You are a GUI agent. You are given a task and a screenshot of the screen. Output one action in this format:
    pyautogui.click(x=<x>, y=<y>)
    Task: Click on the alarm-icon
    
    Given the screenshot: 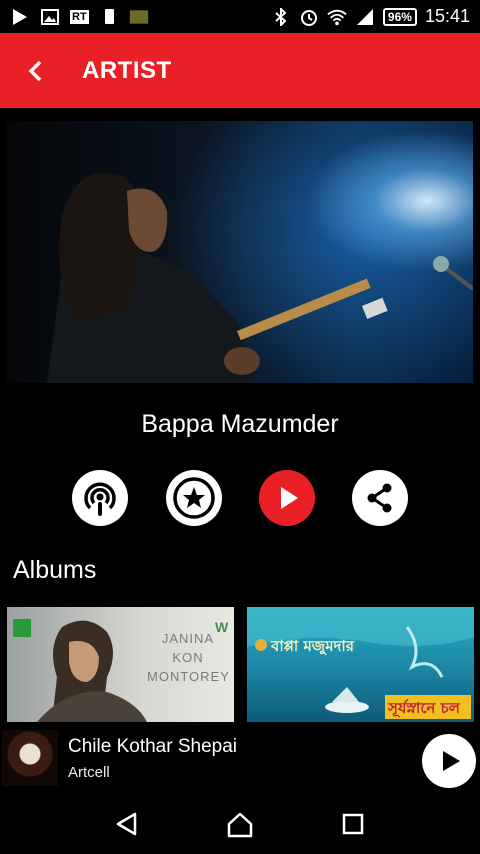 What is the action you would take?
    pyautogui.click(x=308, y=17)
    